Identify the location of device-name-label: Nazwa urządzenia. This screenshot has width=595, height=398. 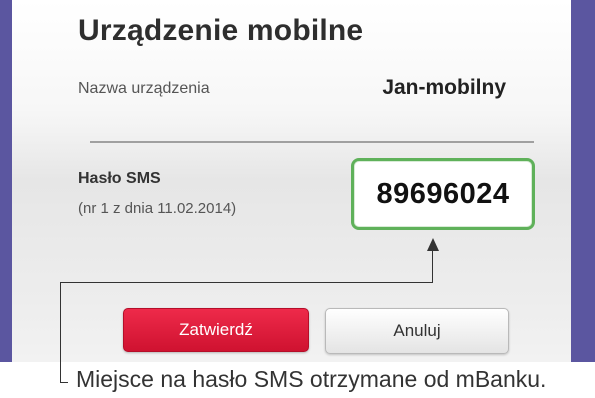
(144, 88).